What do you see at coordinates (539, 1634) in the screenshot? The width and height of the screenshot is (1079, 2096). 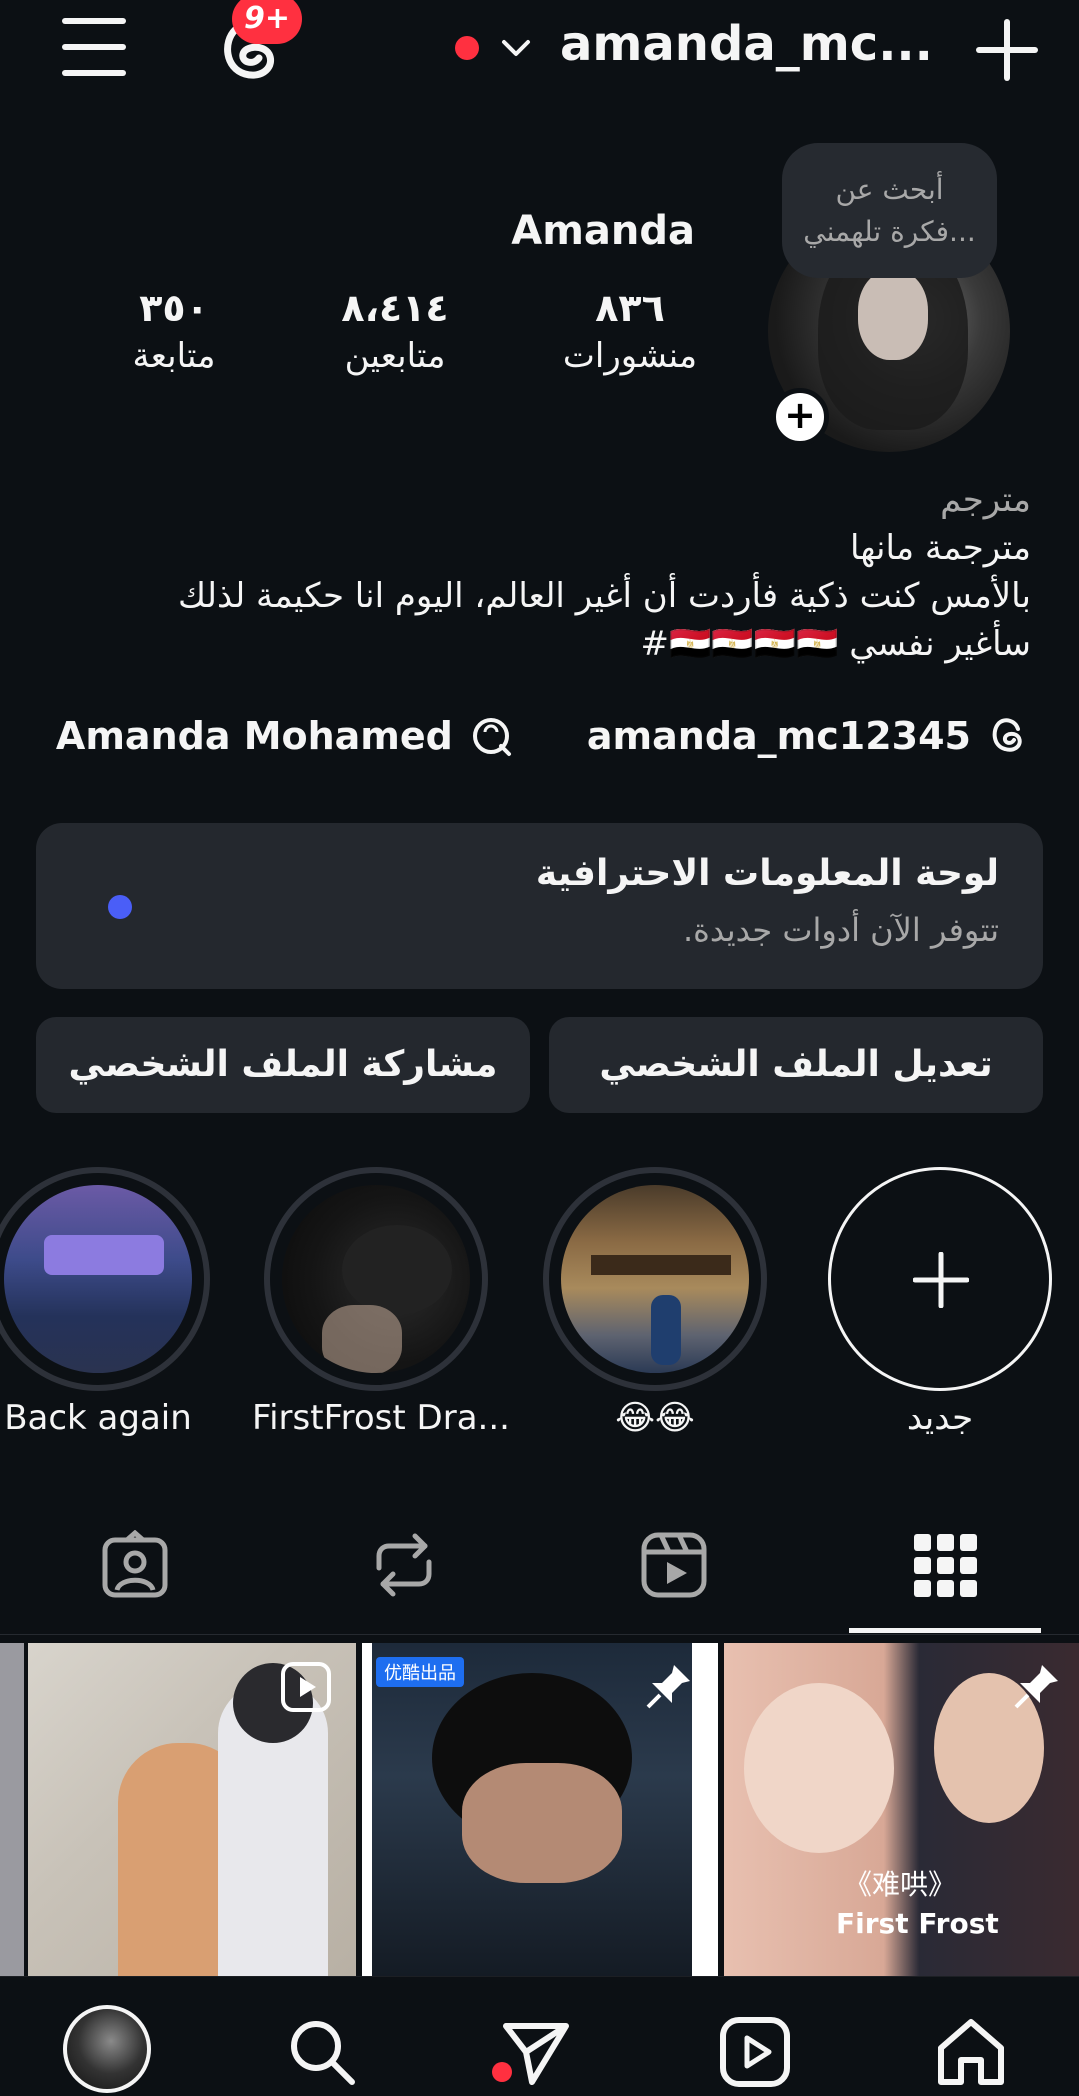 I see `tab-divider` at bounding box center [539, 1634].